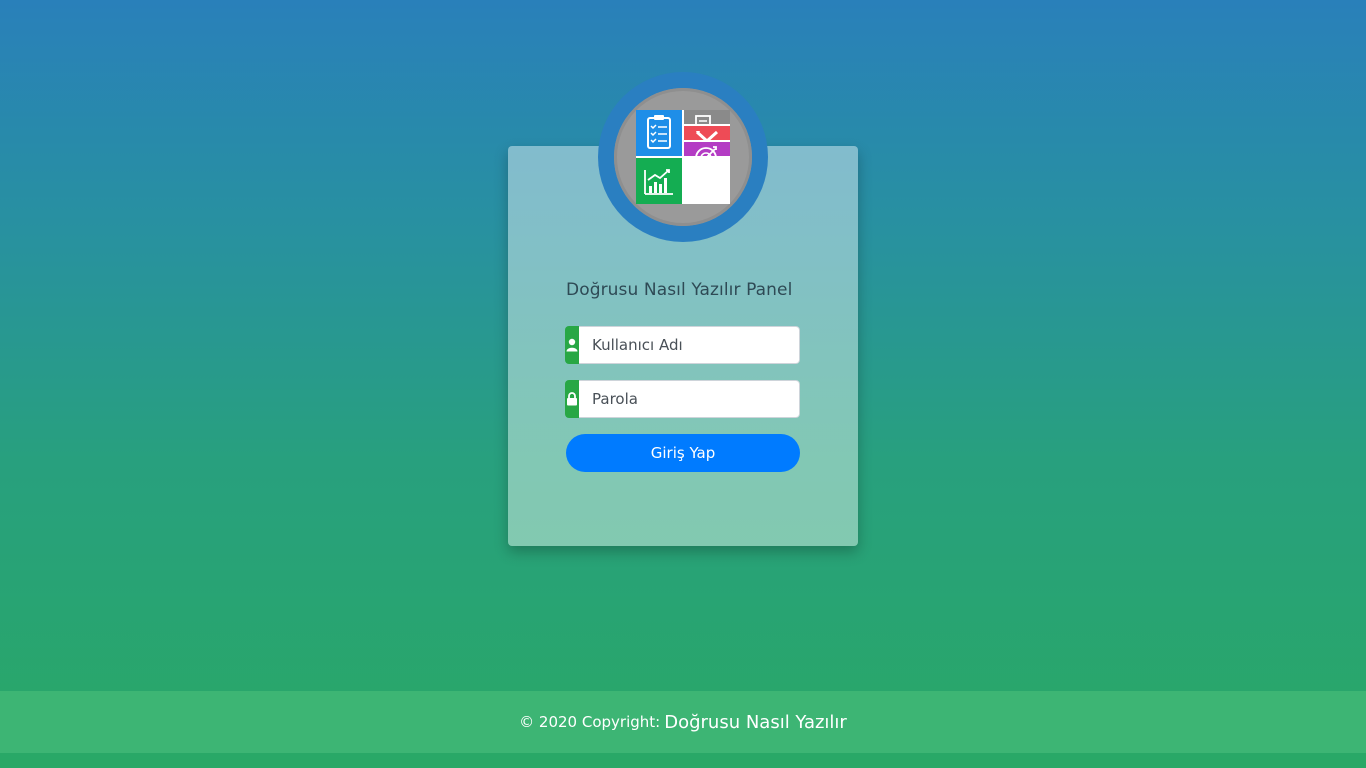  Describe the element at coordinates (683, 453) in the screenshot. I see `login-button: Giriş Yap` at that location.